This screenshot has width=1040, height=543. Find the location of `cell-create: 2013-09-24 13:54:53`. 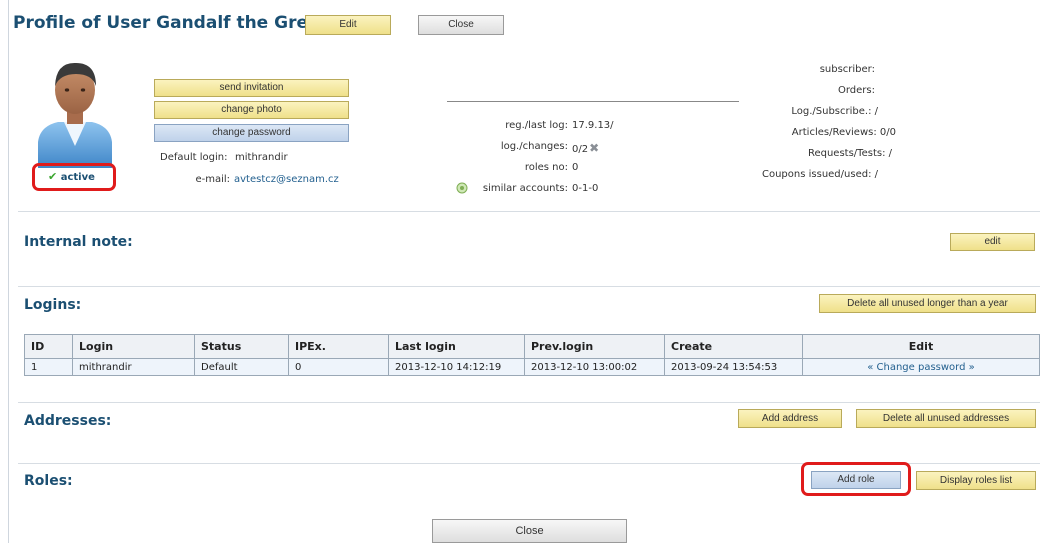

cell-create: 2013-09-24 13:54:53 is located at coordinates (733, 367).